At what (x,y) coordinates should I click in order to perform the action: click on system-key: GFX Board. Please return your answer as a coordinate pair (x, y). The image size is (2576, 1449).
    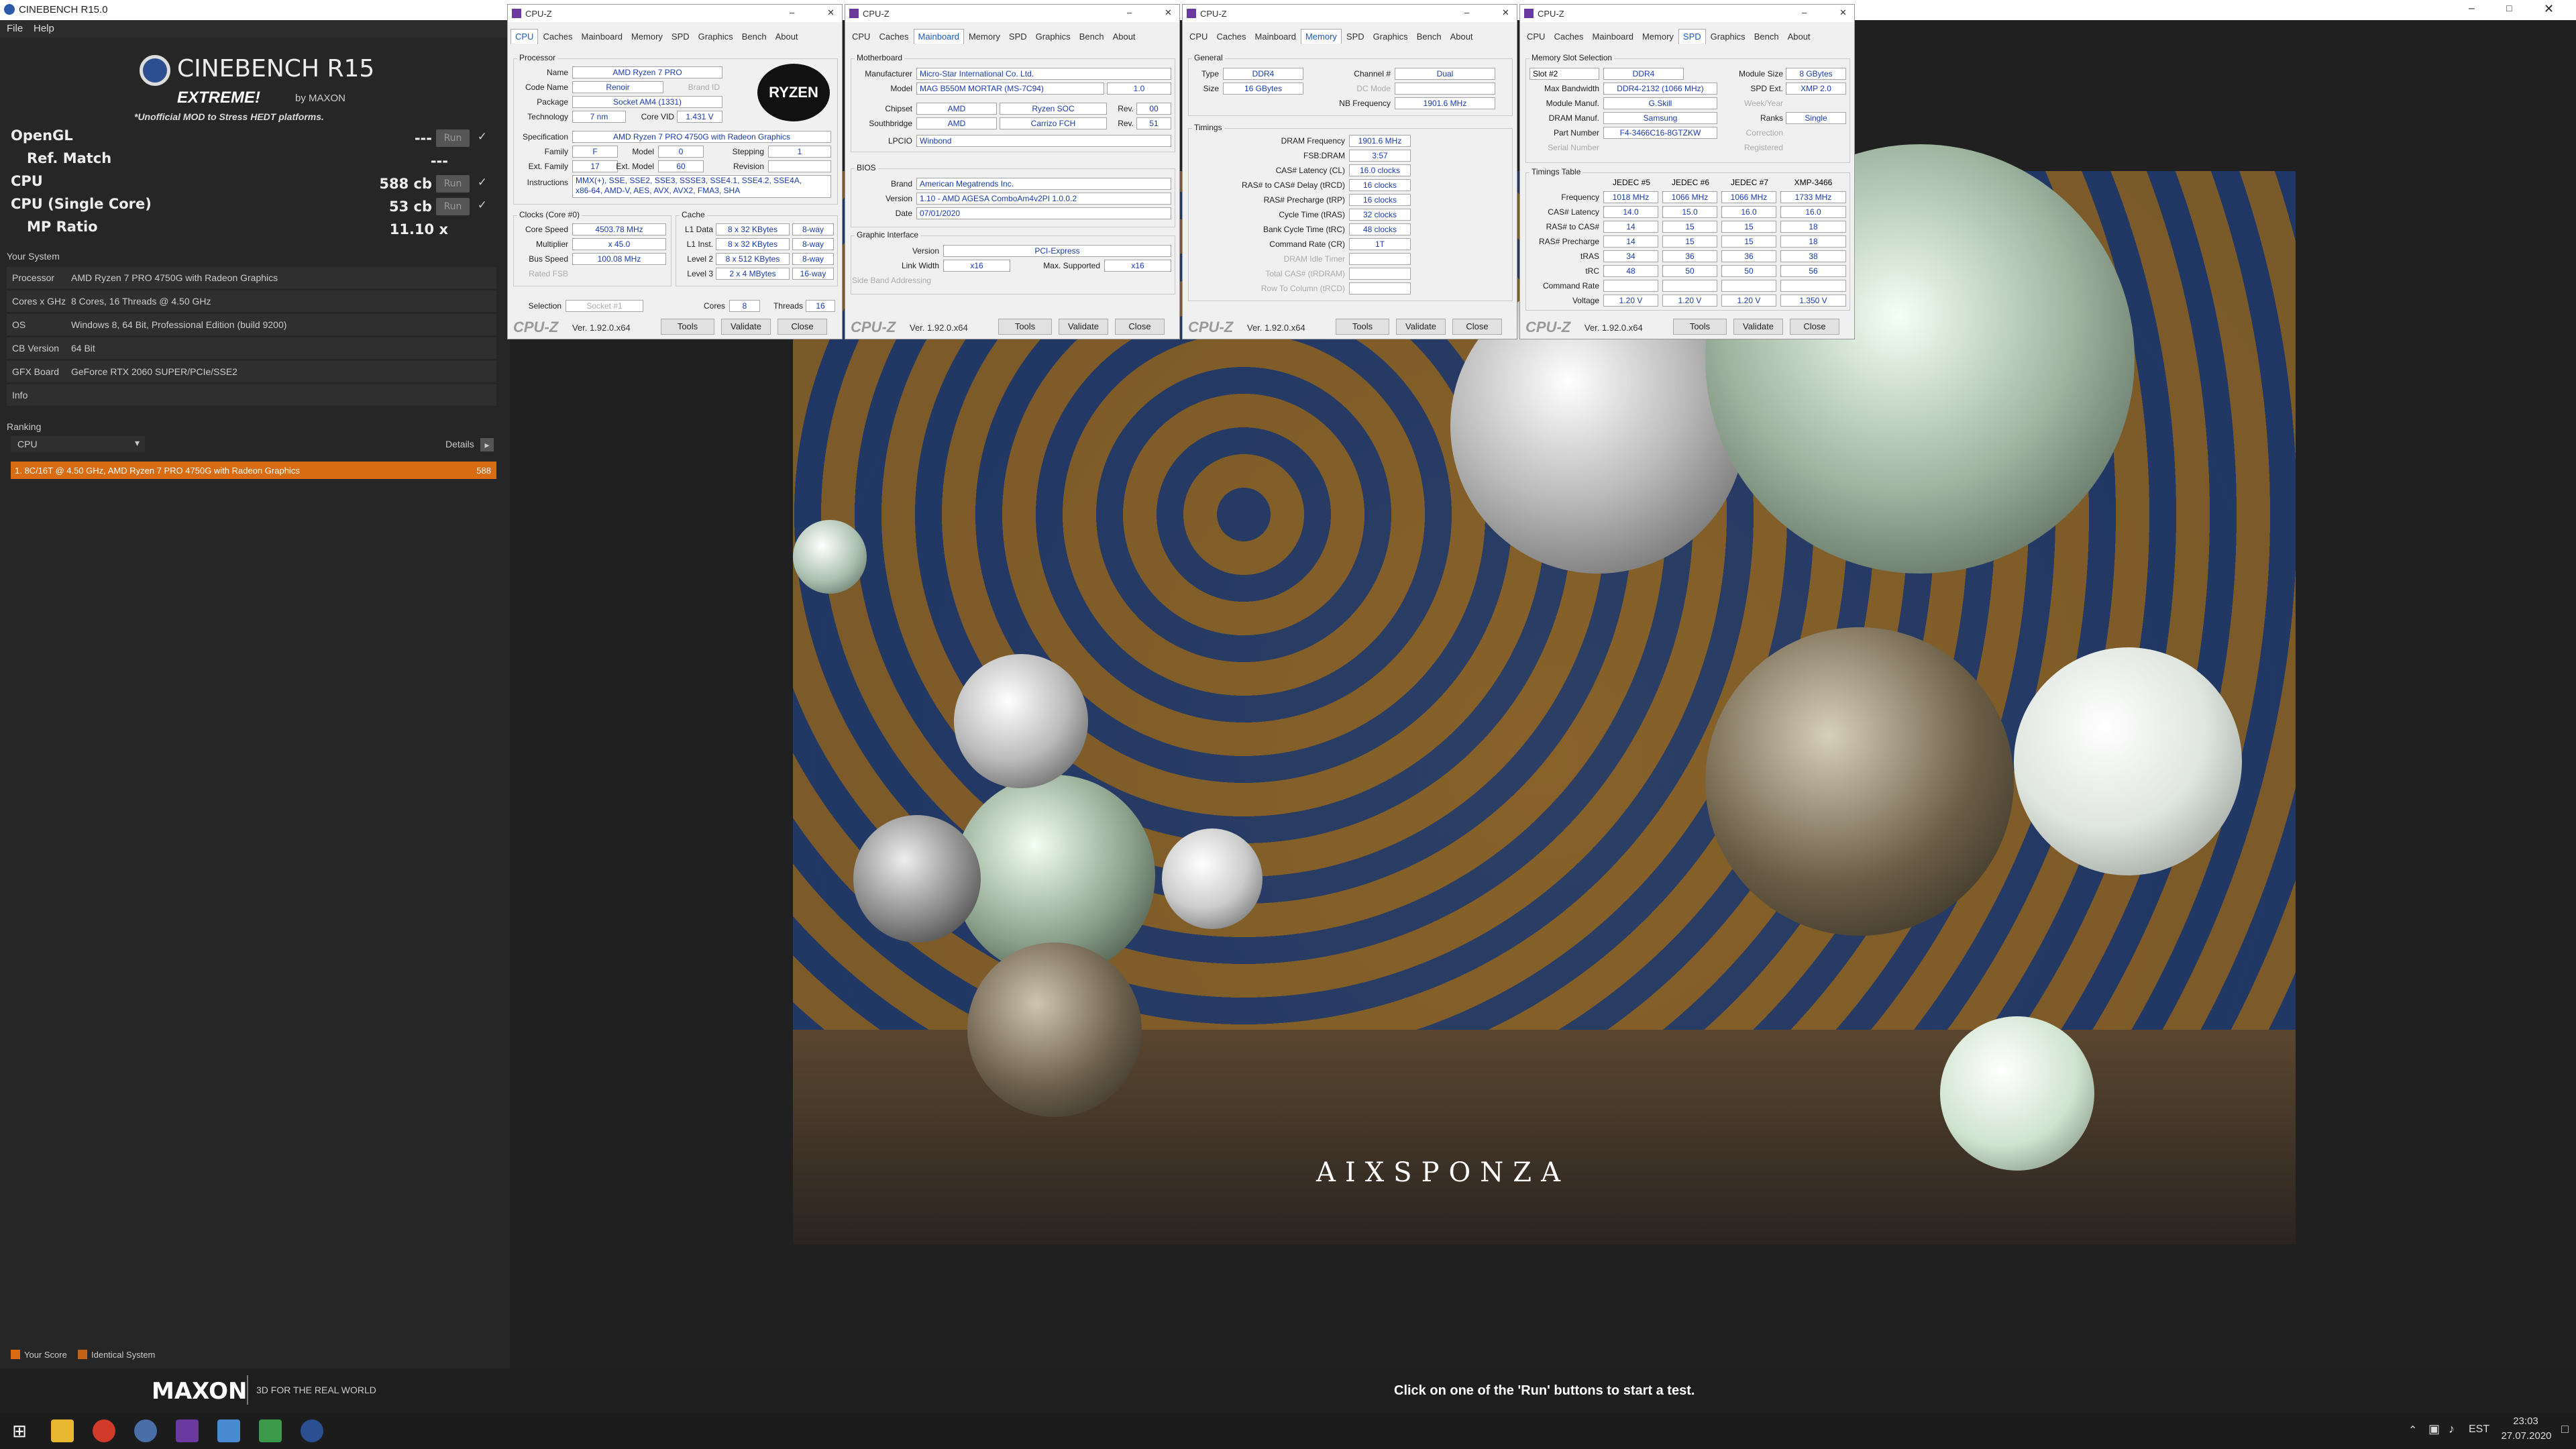
    Looking at the image, I should click on (36, 371).